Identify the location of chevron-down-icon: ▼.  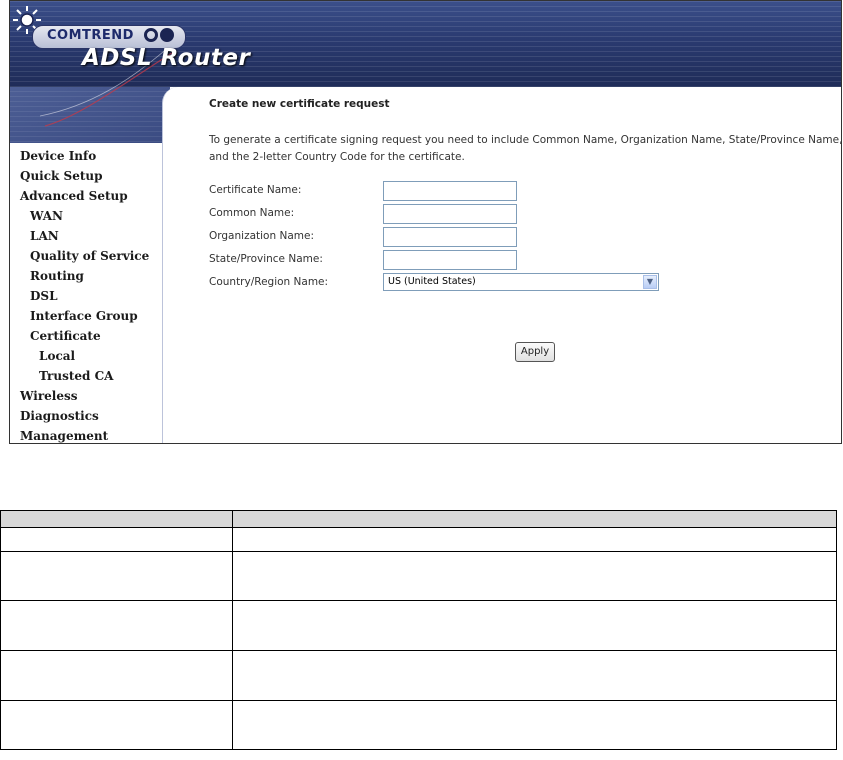
(650, 282).